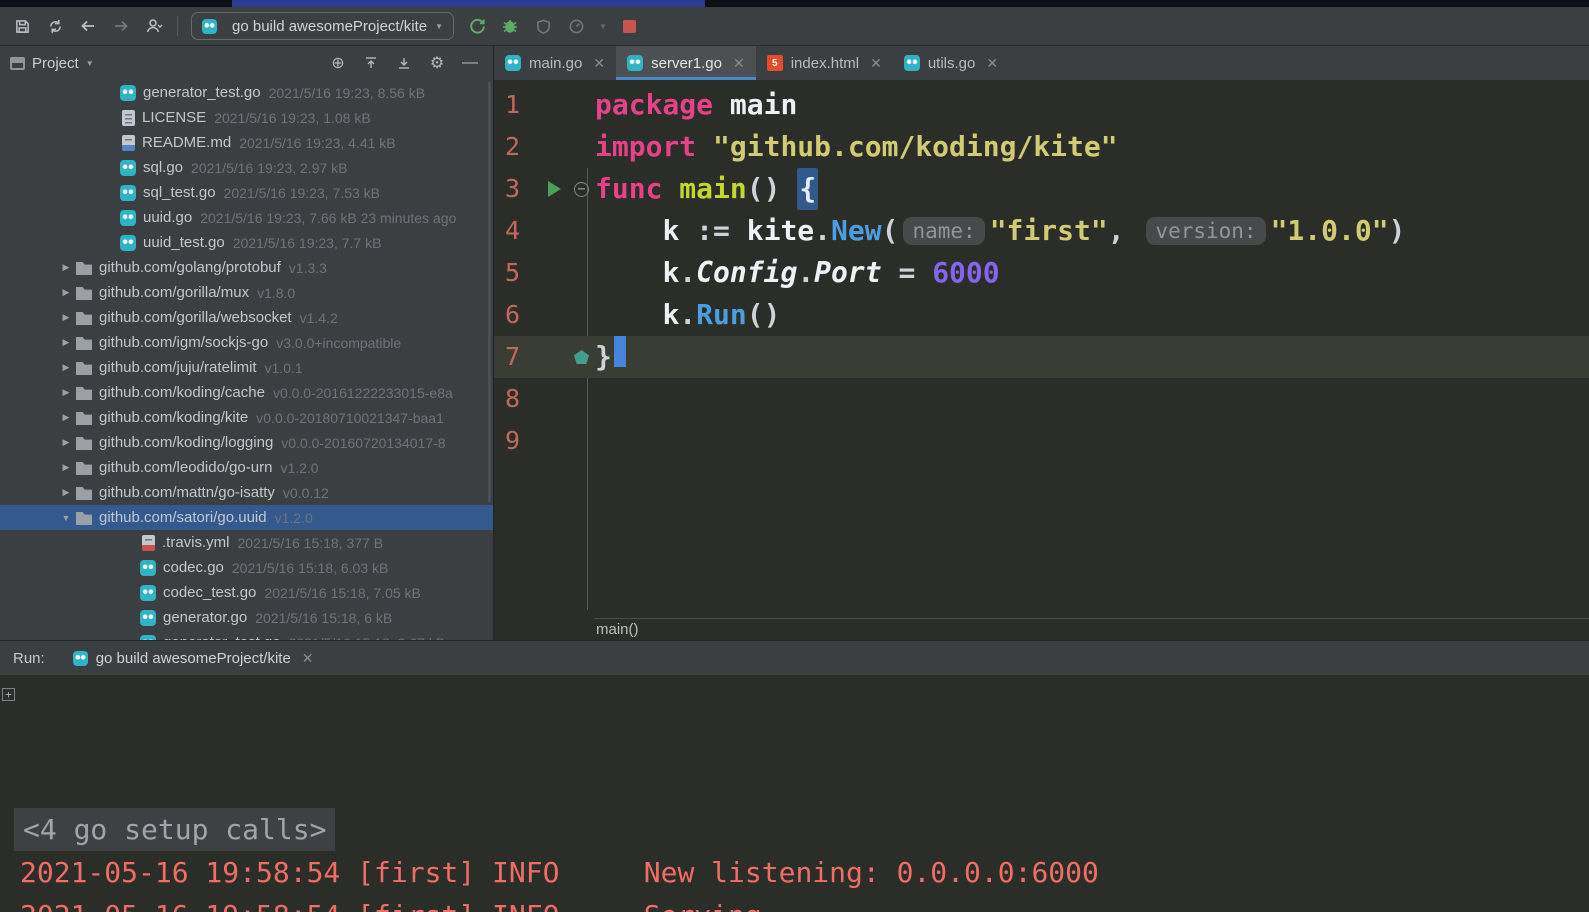 The image size is (1589, 912). Describe the element at coordinates (966, 272) in the screenshot. I see `code-token: 6000` at that location.